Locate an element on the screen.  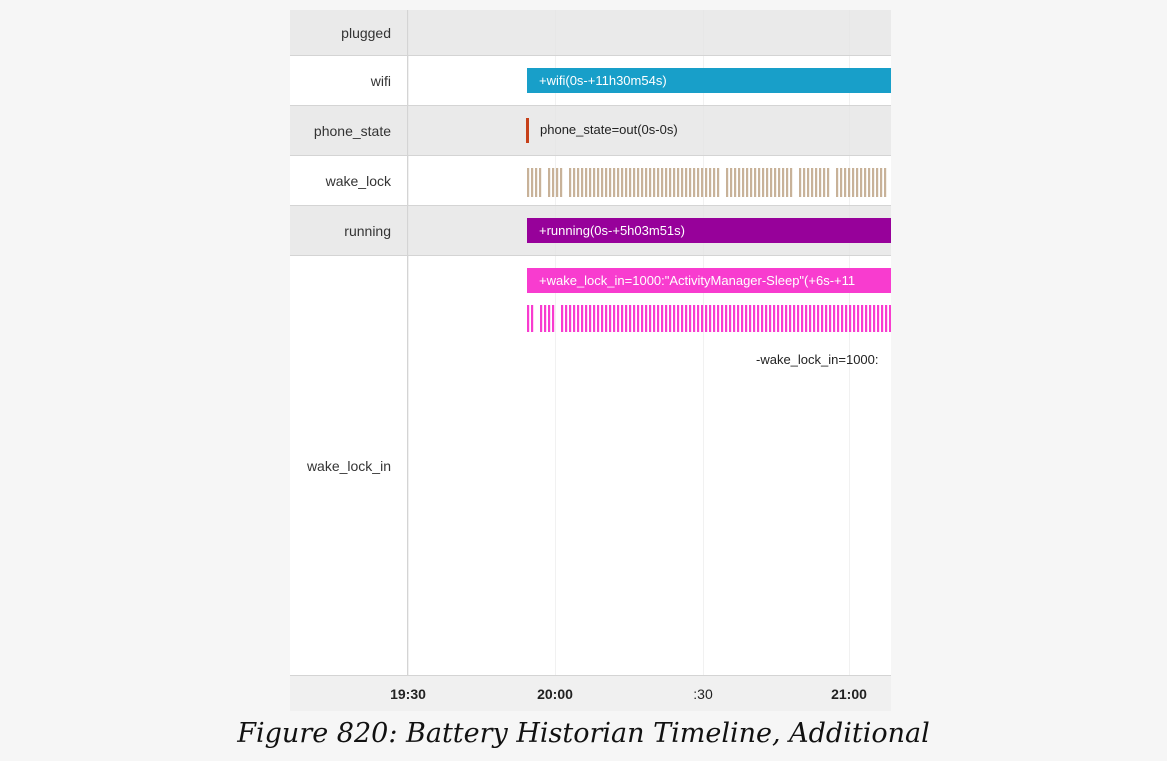
wifi-bar: +wifi(0s-+11h30m54s) is located at coordinates (709, 80).